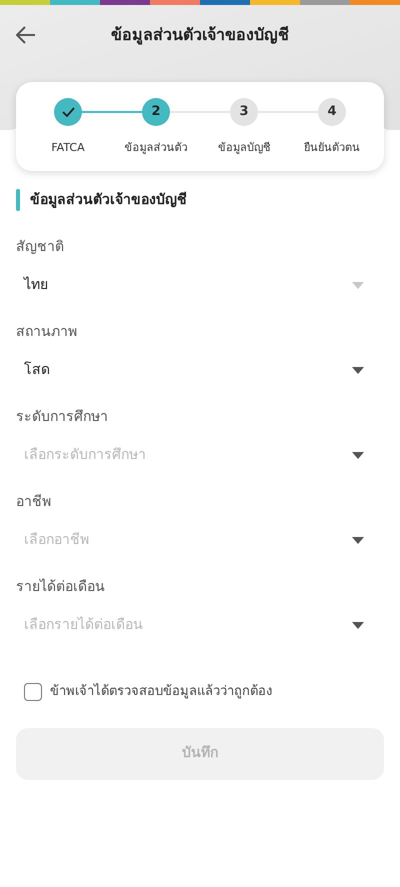  What do you see at coordinates (200, 35) in the screenshot?
I see `page-title: ข้อมูลส่วนตัวเจ้าของบัญชี` at bounding box center [200, 35].